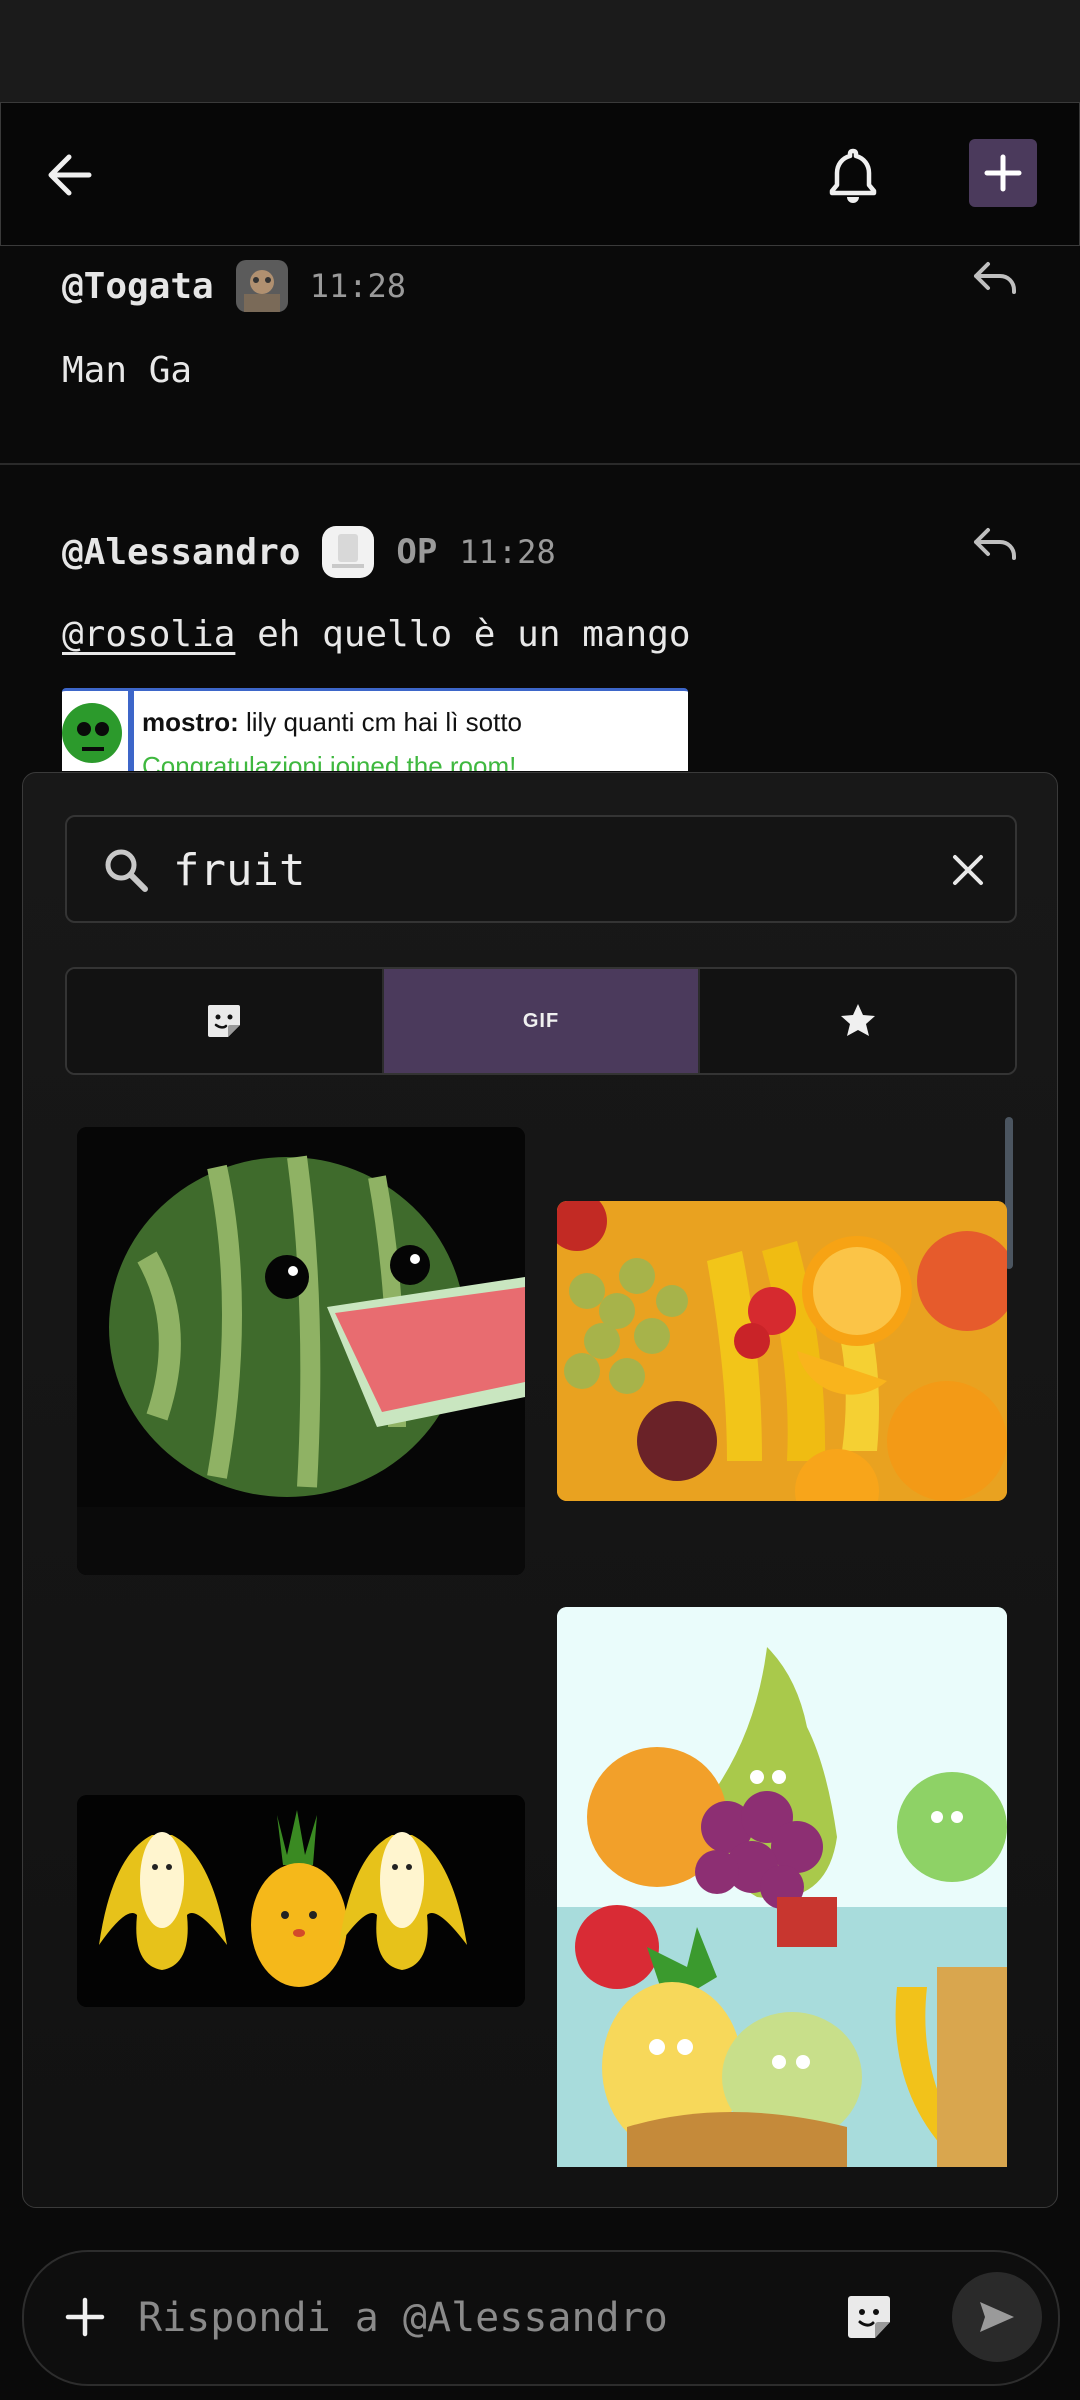 Image resolution: width=1080 pixels, height=2400 pixels. I want to click on message-body: eh quello è un mango, so click(463, 634).